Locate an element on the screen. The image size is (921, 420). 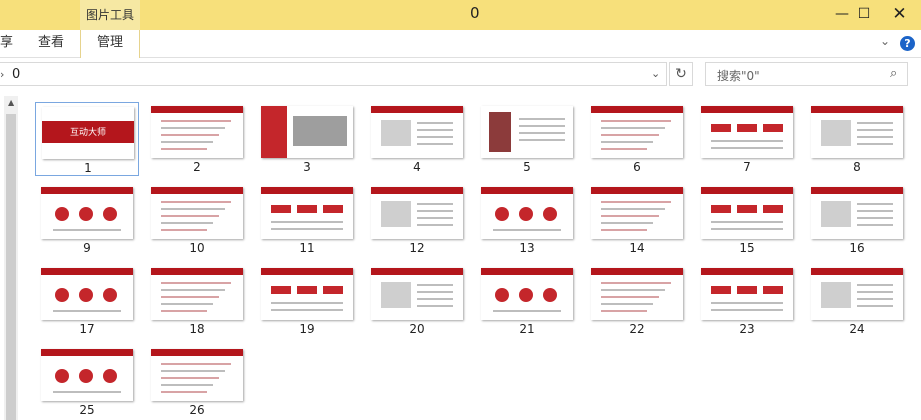
file-item-5: 5 is located at coordinates (527, 139).